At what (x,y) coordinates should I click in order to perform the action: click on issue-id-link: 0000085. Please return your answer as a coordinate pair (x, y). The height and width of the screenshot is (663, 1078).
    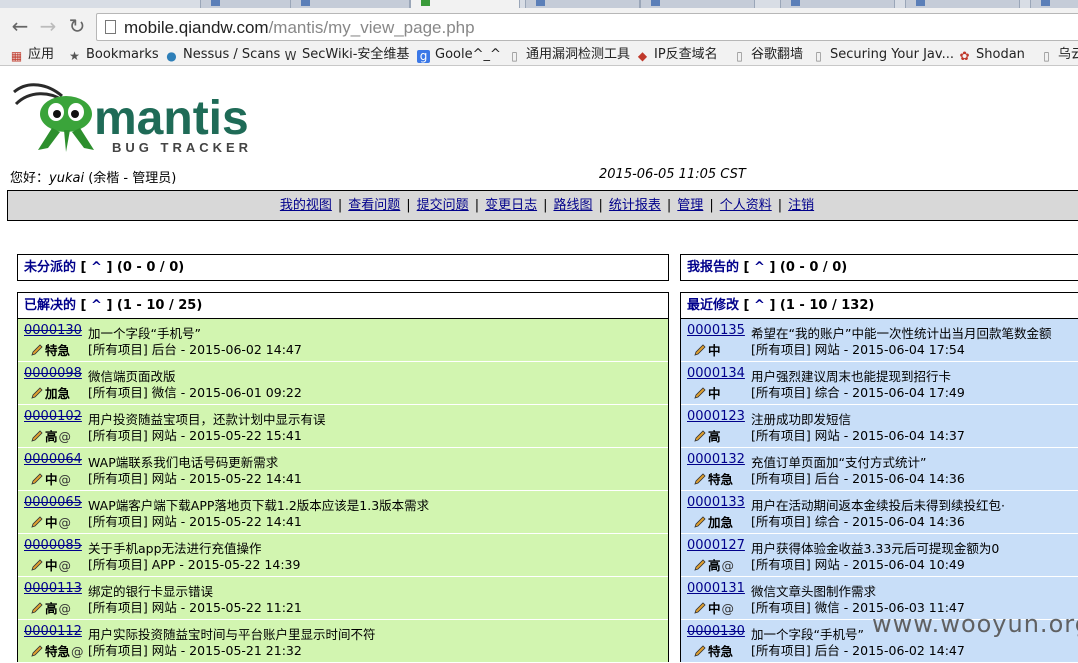
    Looking at the image, I should click on (53, 545).